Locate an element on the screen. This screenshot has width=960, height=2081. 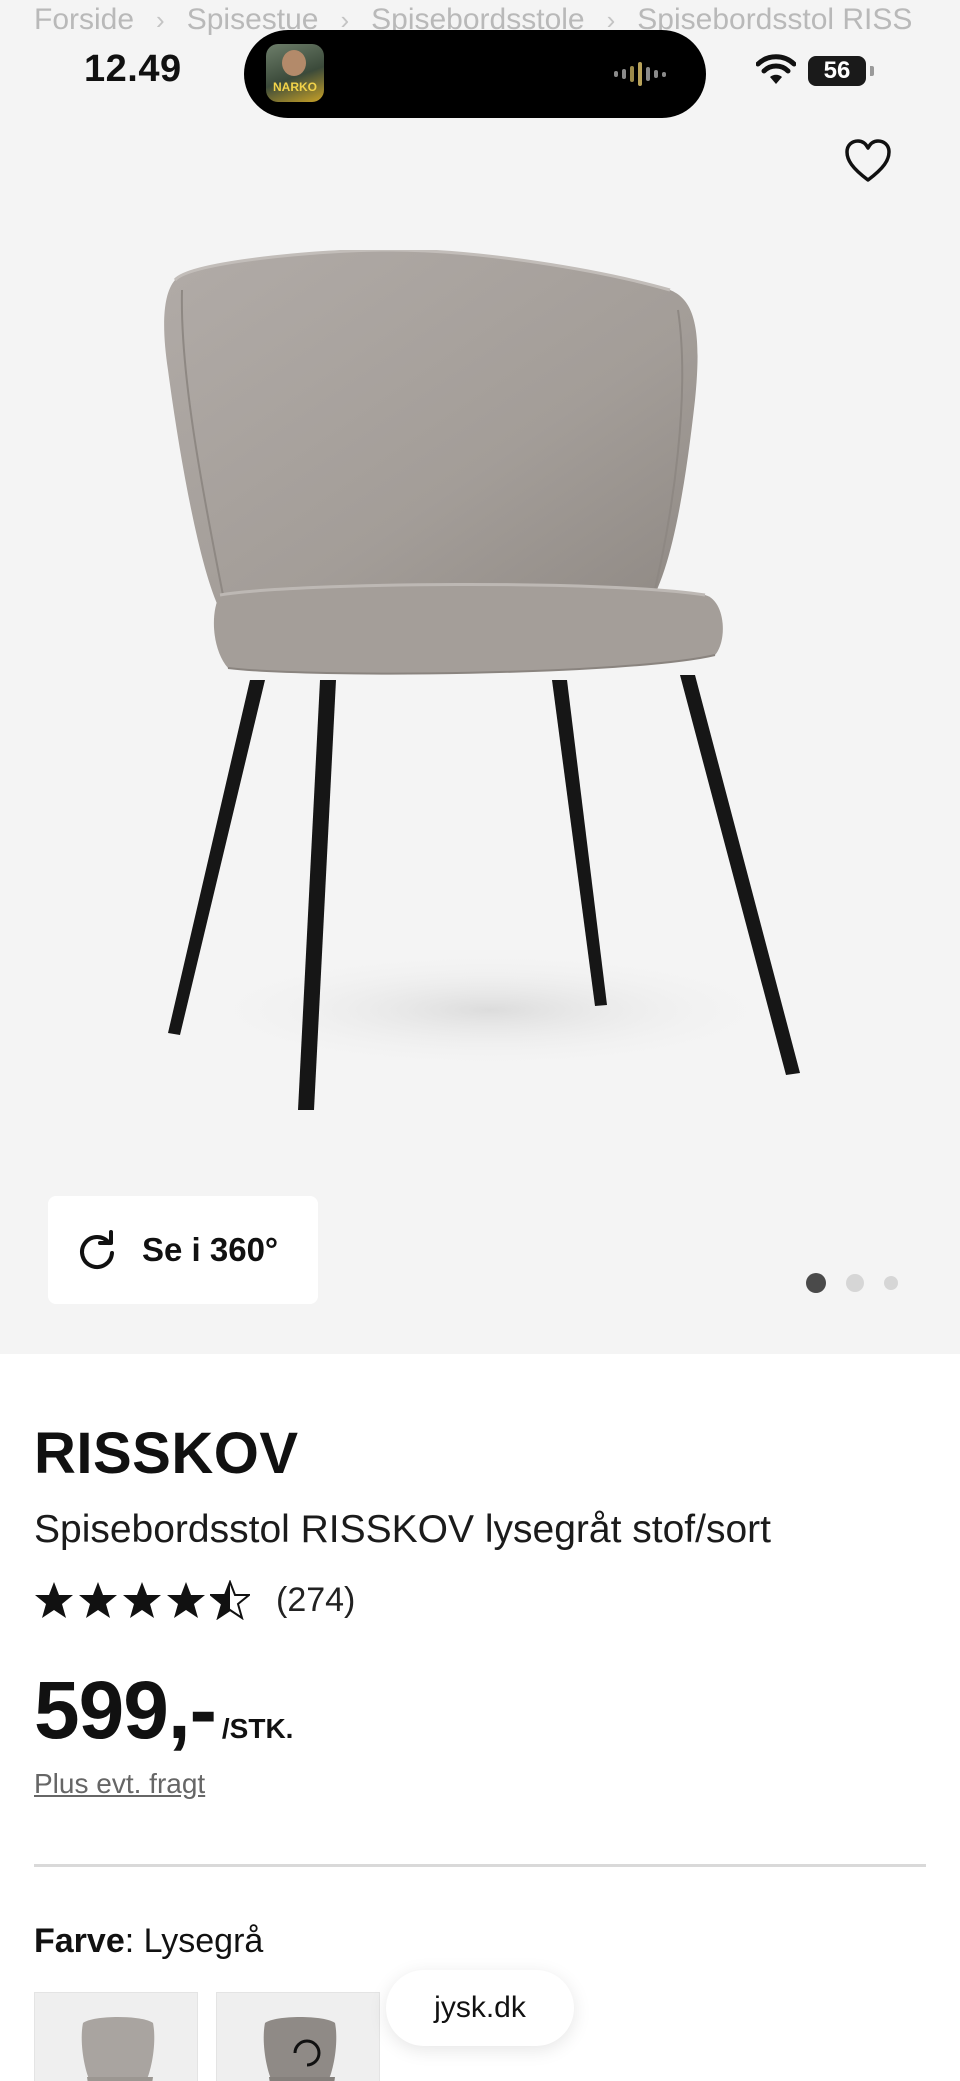
view-360-button: Se i 360° is located at coordinates (183, 1250).